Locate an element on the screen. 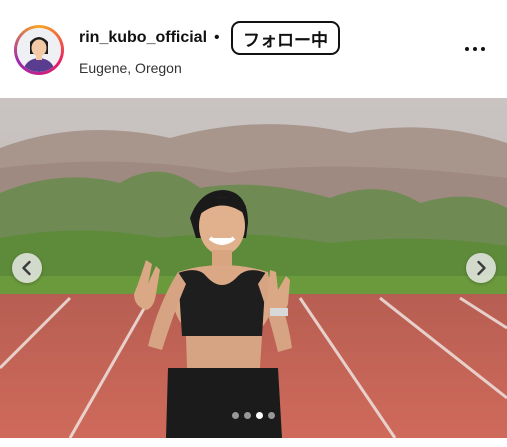 This screenshot has width=507, height=447. carousel-next-button is located at coordinates (481, 268).